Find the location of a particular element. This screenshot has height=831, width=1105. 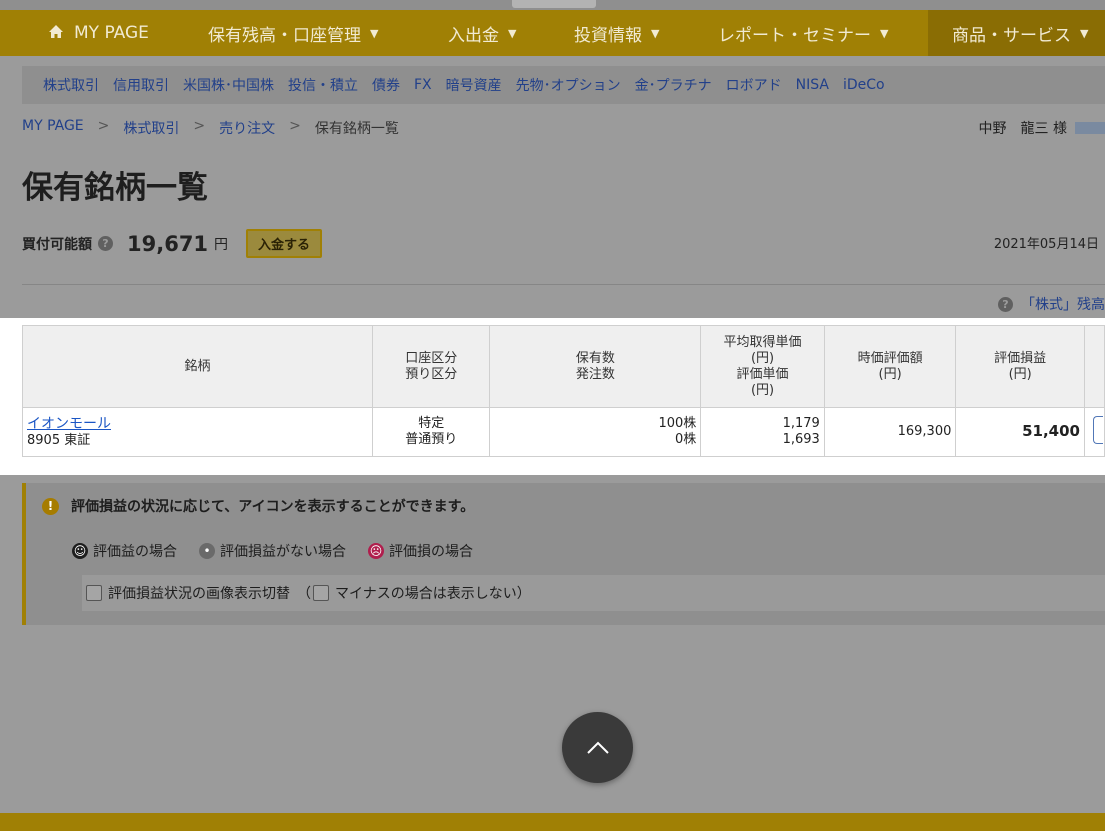

account-type: 特定 is located at coordinates (431, 423).